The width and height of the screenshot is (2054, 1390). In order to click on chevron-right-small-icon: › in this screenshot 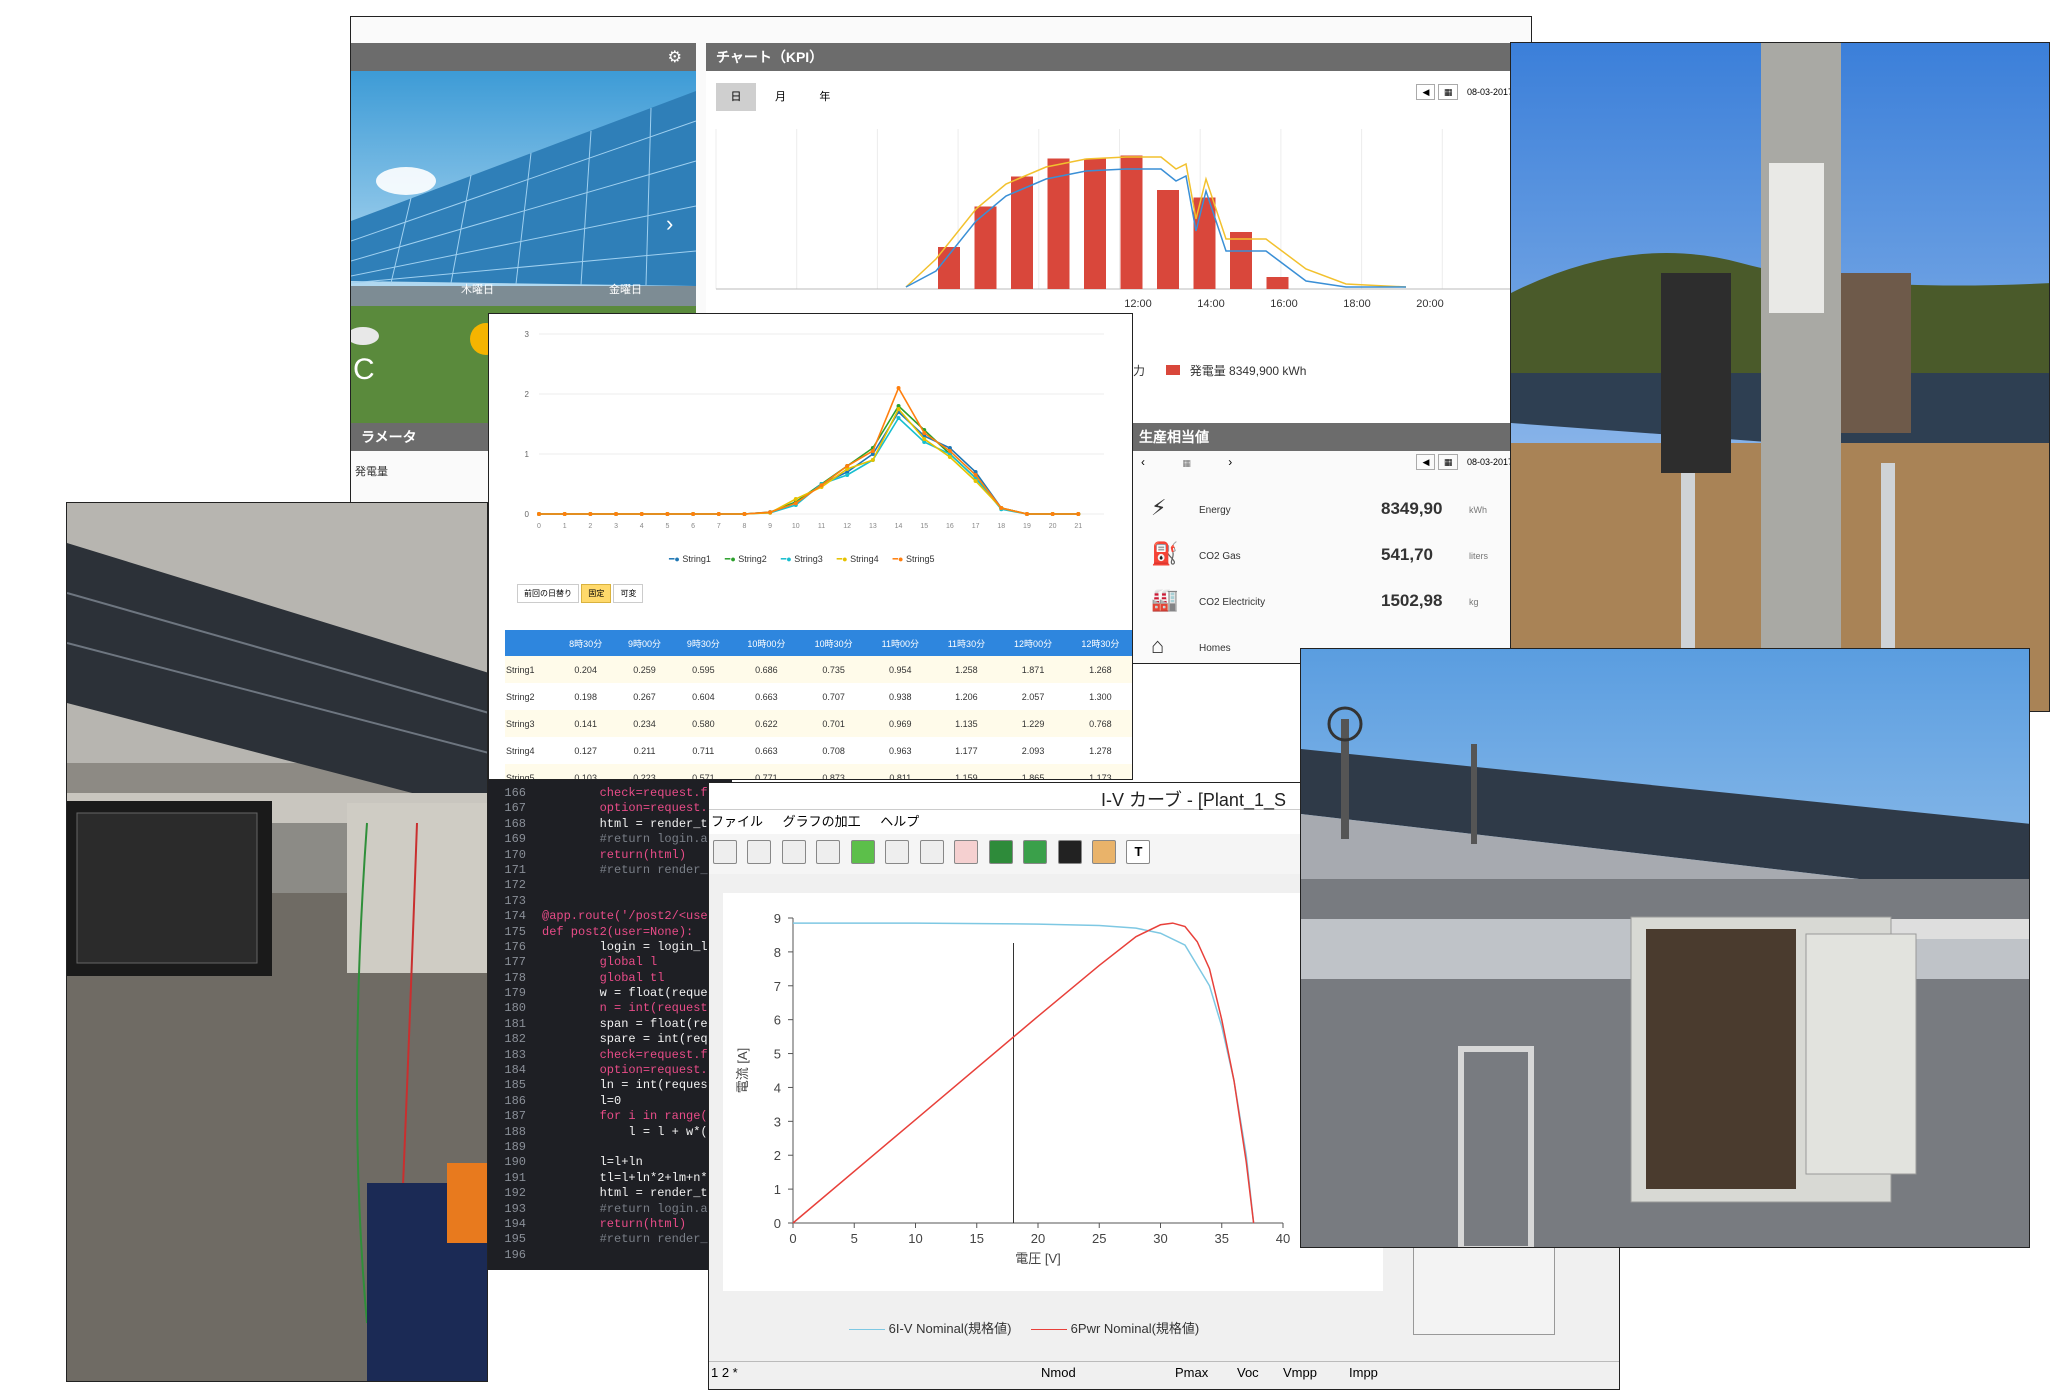, I will do `click(1230, 462)`.